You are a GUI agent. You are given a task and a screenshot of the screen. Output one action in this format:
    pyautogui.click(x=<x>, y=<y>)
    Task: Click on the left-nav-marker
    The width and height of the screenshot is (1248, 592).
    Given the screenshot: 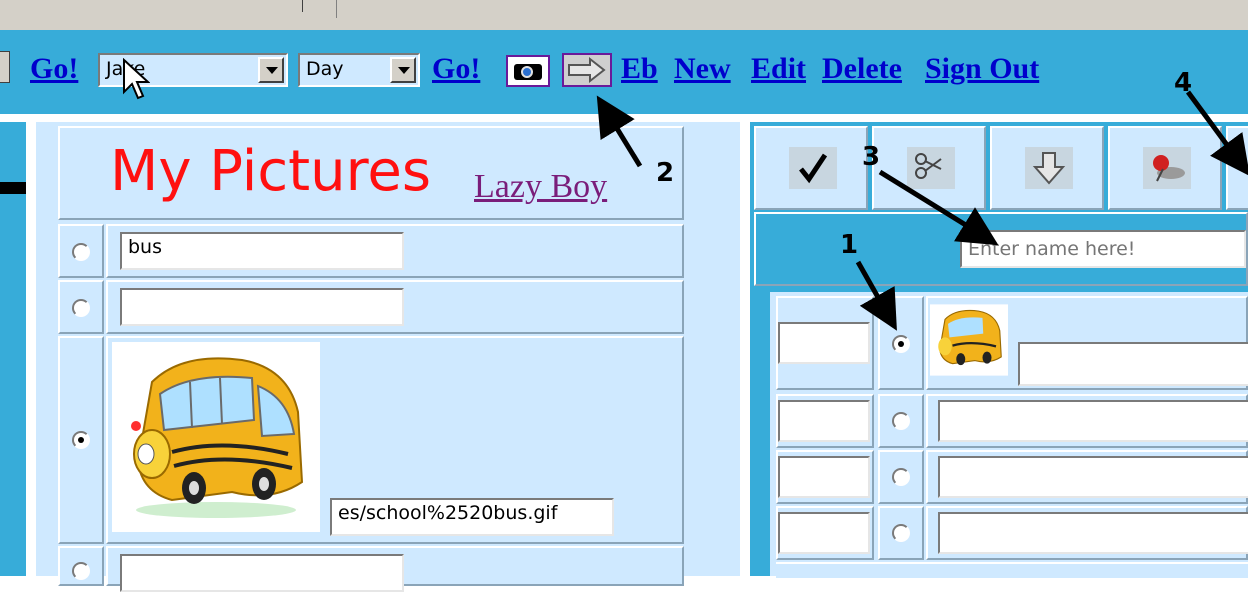 What is the action you would take?
    pyautogui.click(x=13, y=188)
    